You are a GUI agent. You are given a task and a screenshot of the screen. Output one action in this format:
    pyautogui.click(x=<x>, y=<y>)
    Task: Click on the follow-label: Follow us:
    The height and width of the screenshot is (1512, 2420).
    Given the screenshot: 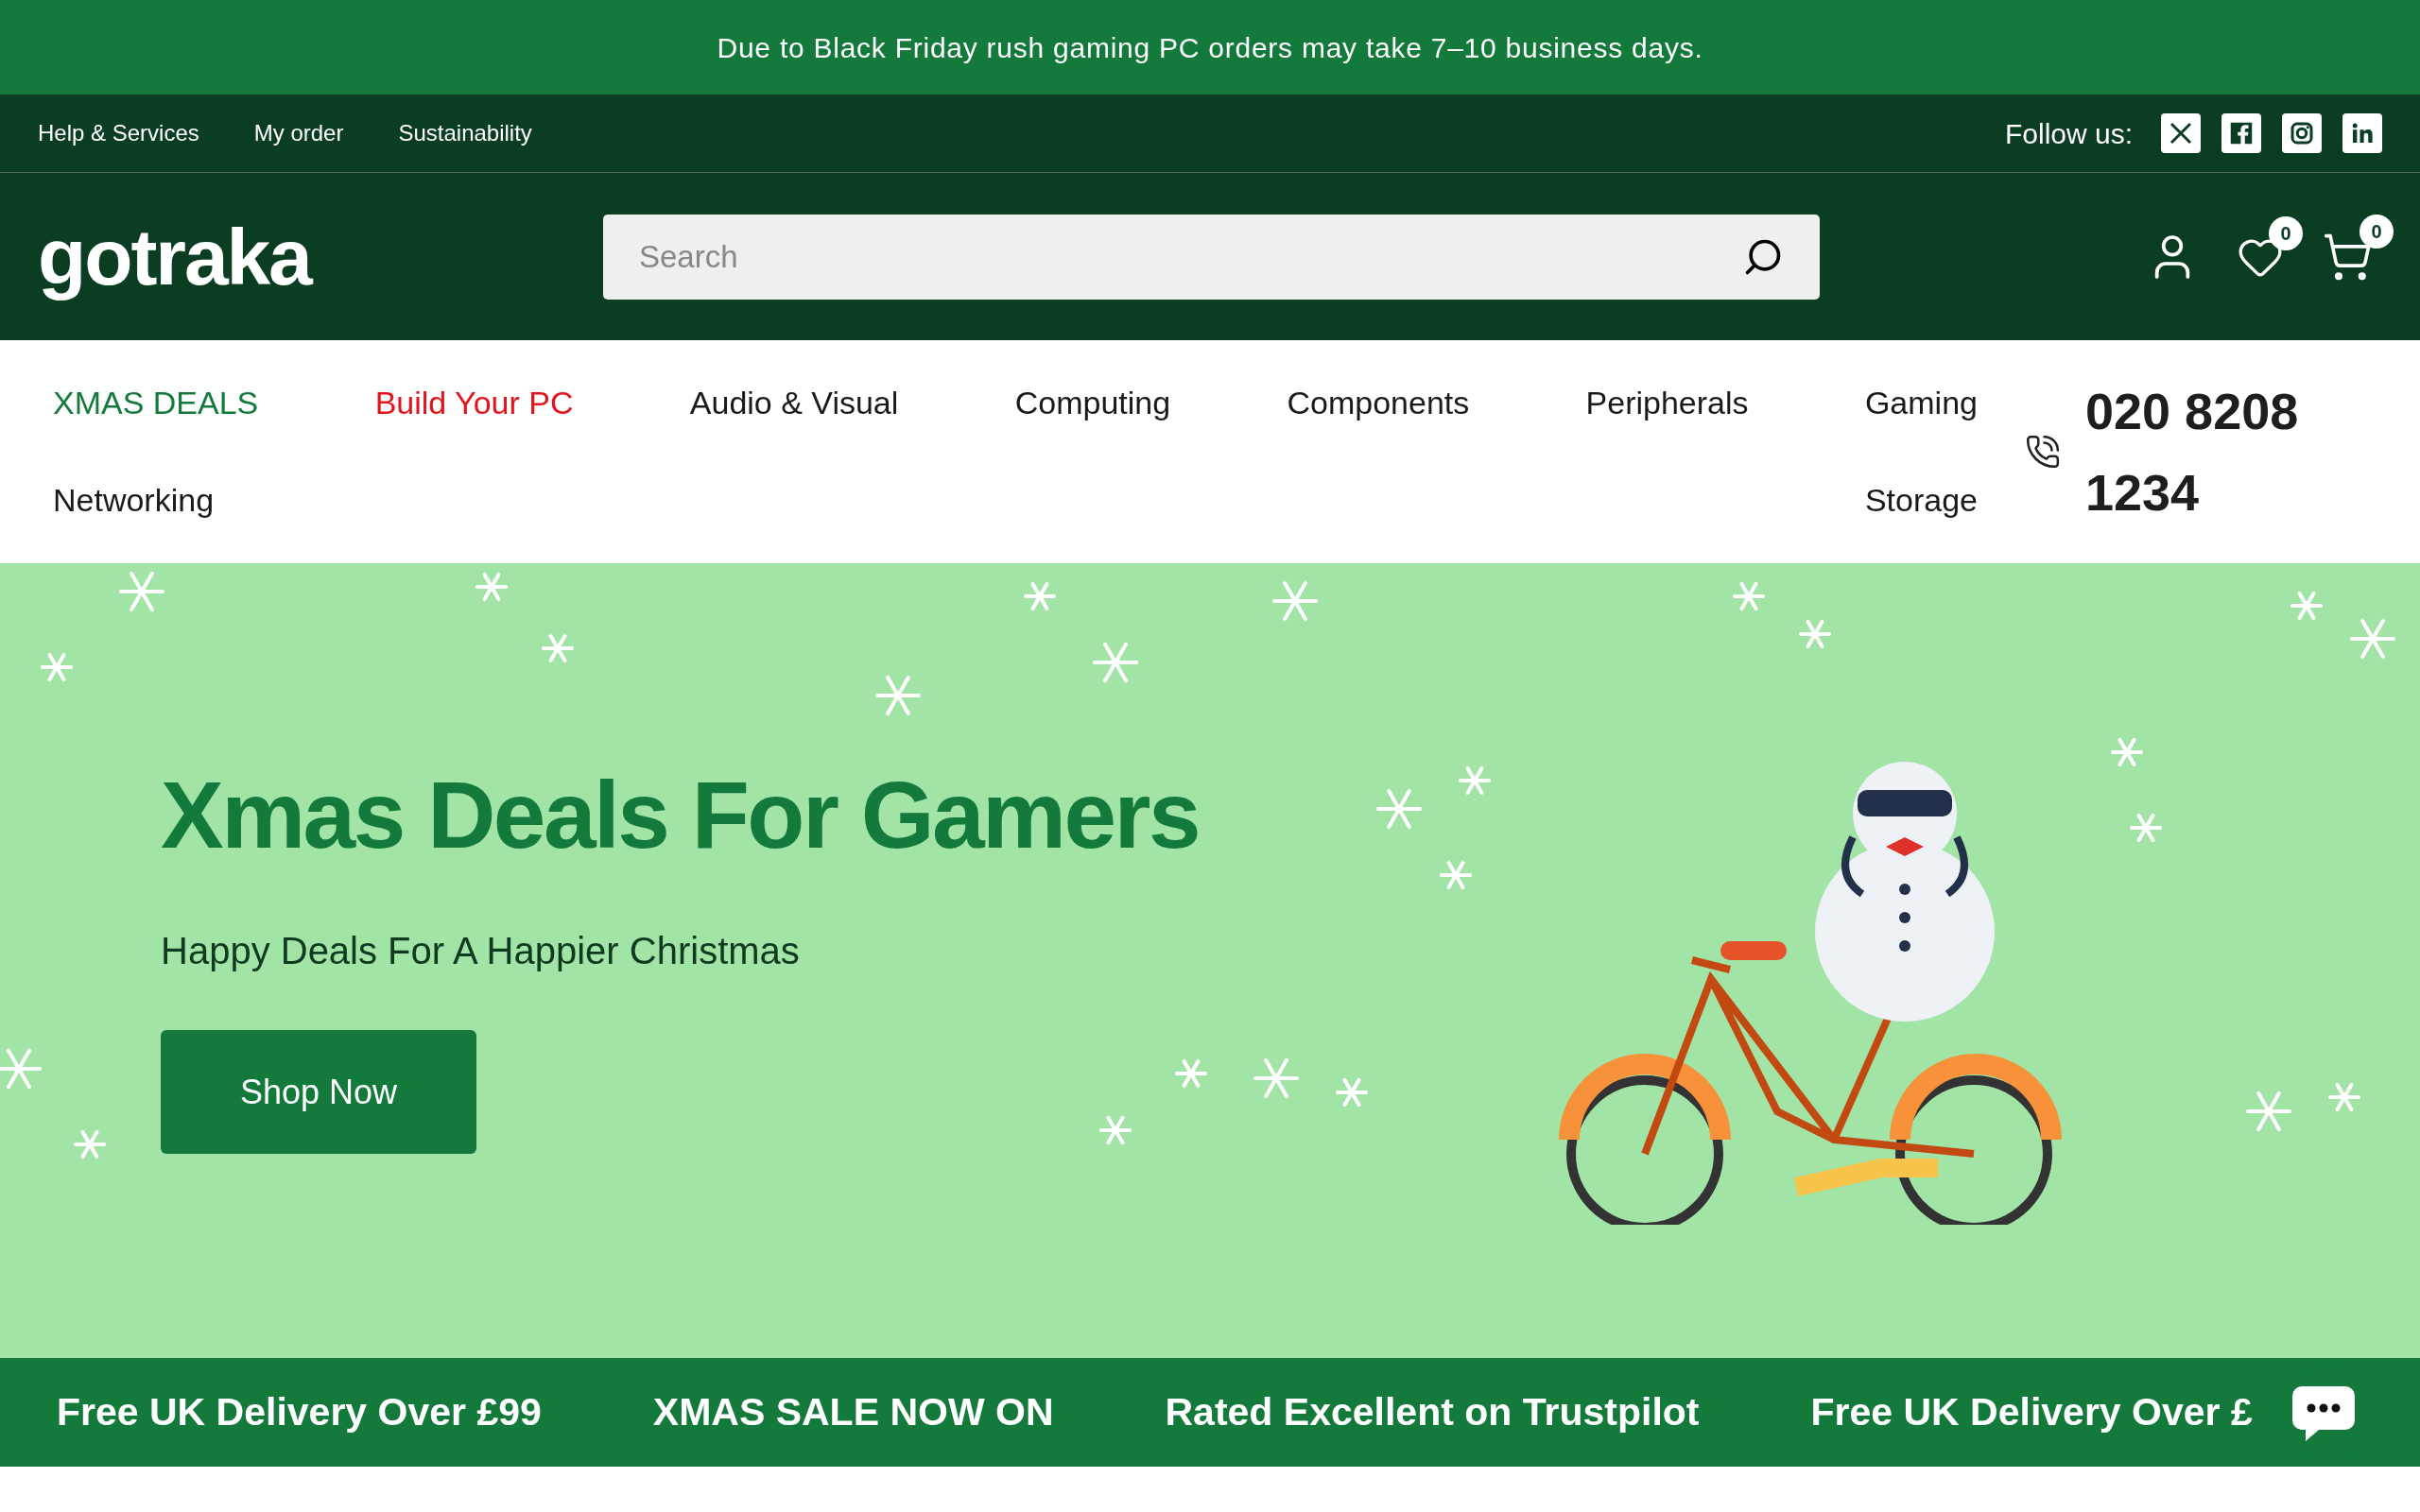 What is the action you would take?
    pyautogui.click(x=2068, y=133)
    